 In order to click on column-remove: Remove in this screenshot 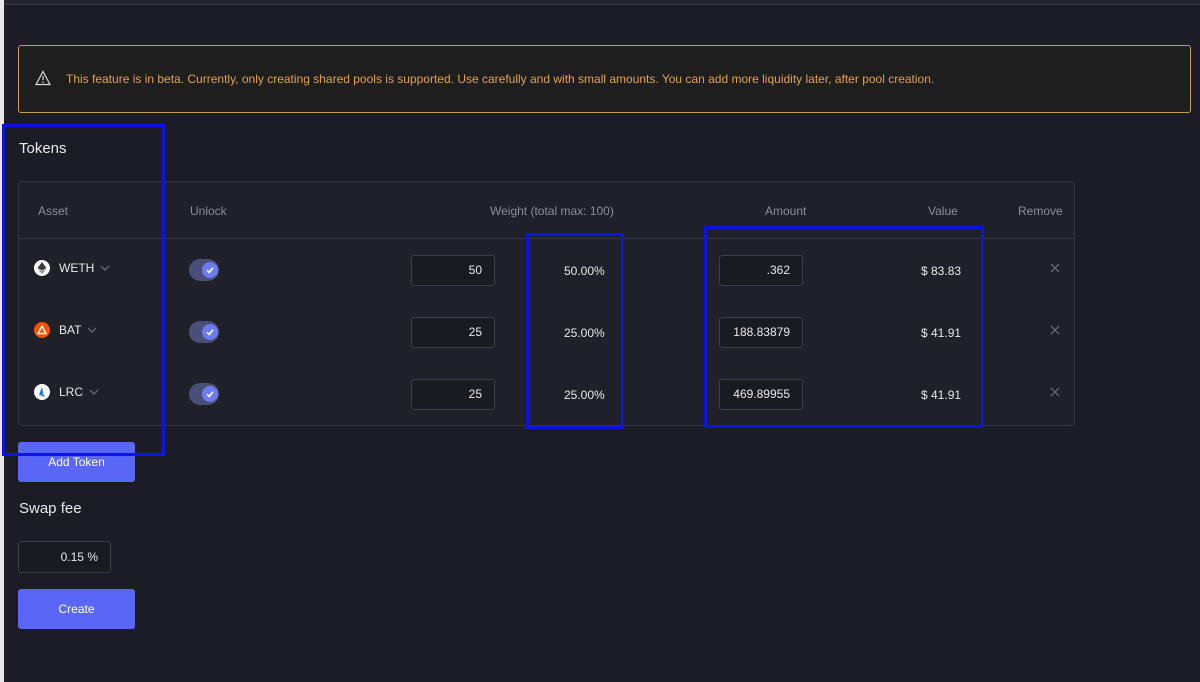, I will do `click(1040, 211)`.